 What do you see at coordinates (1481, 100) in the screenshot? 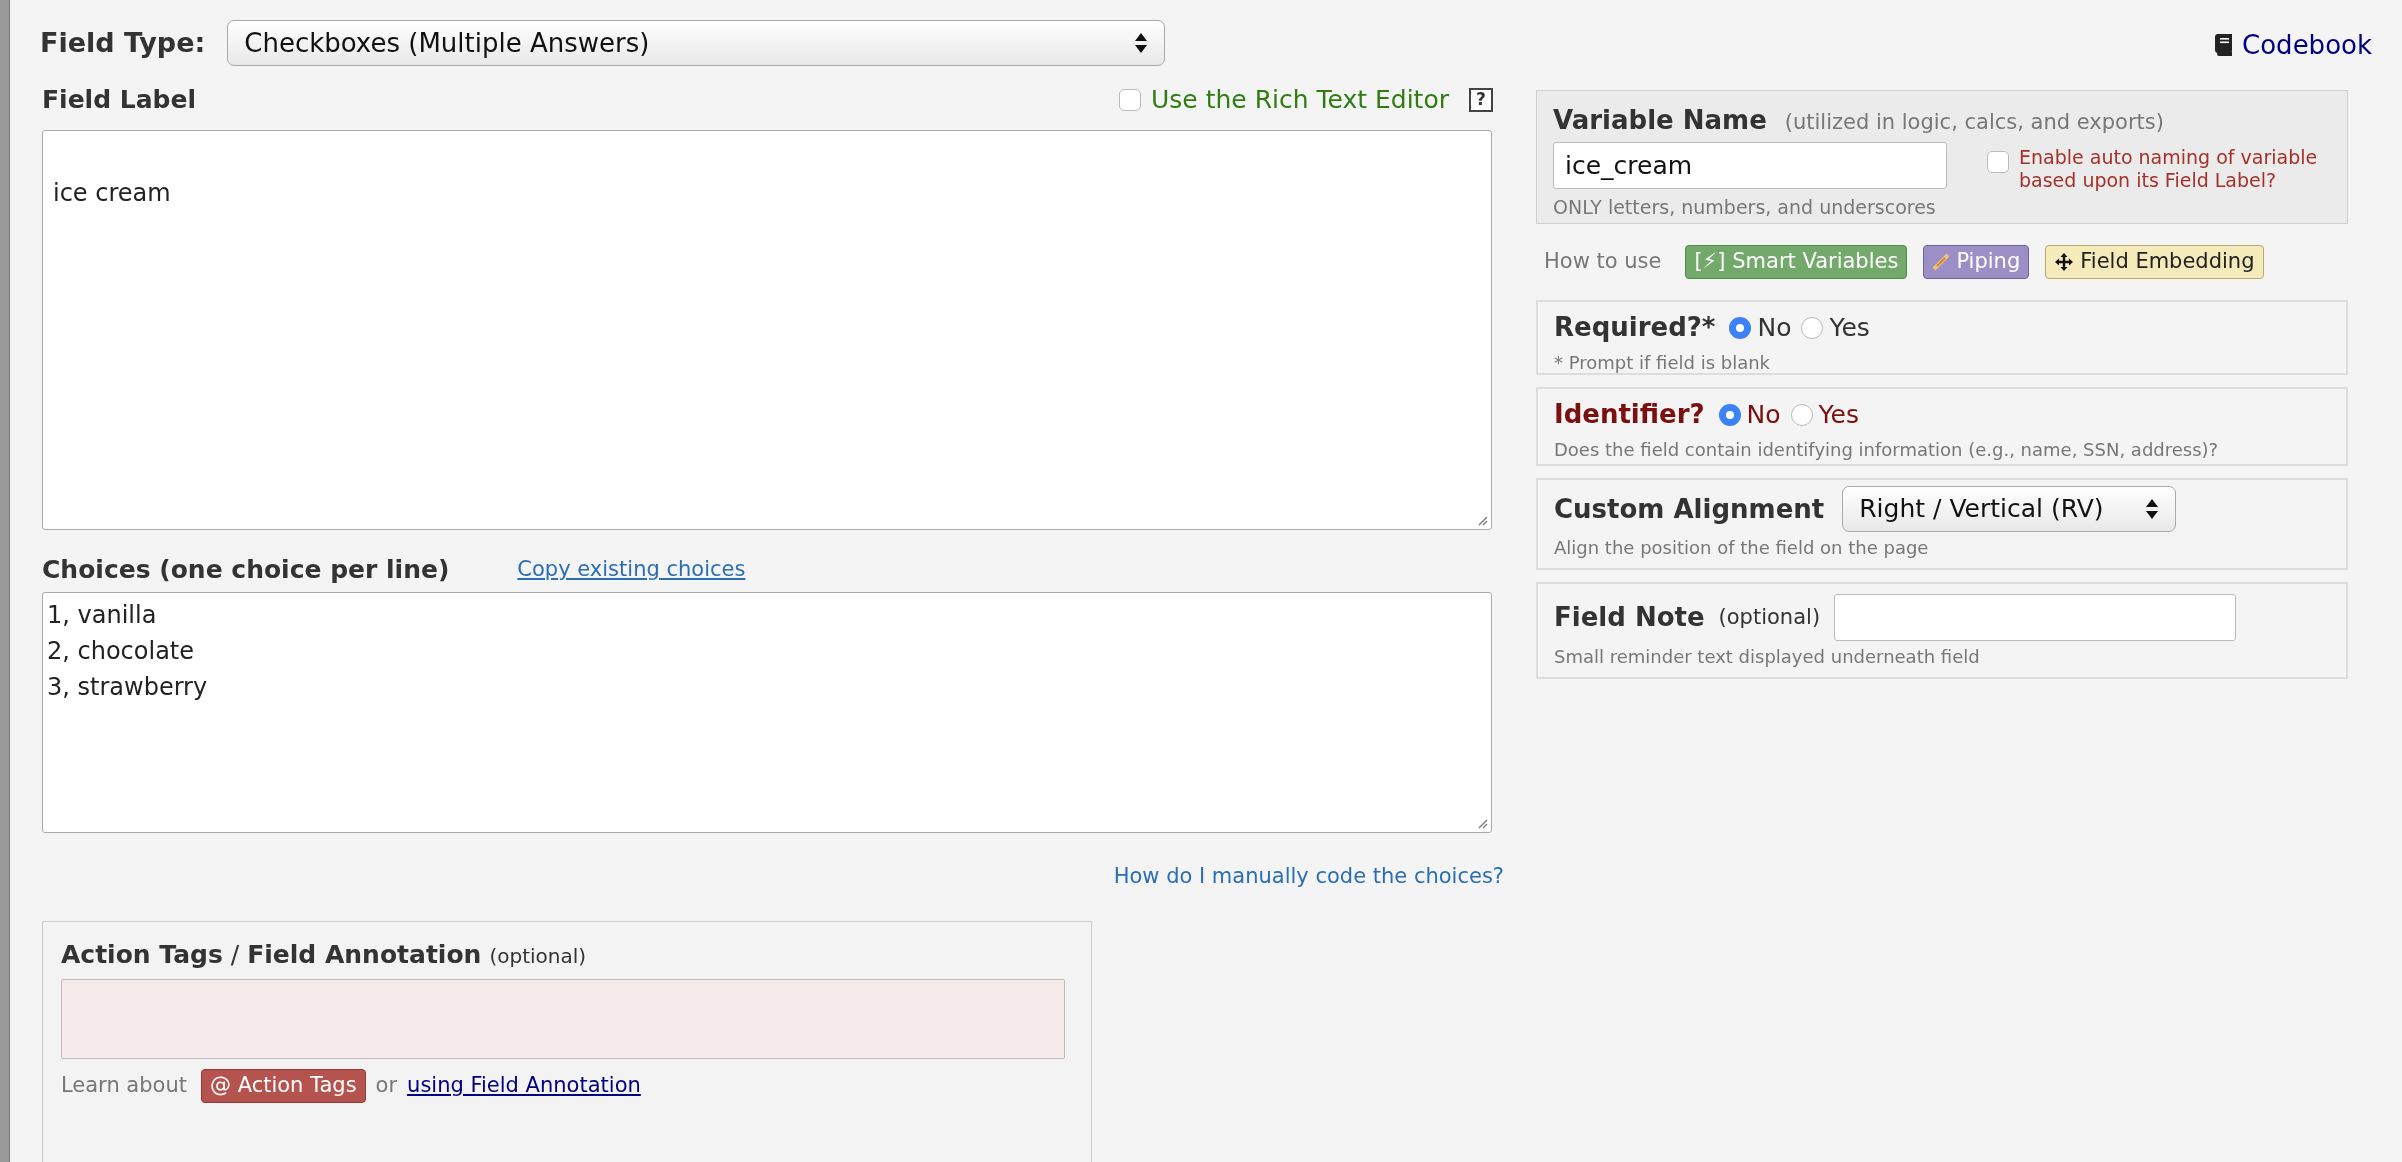
I see `help-button: ?` at bounding box center [1481, 100].